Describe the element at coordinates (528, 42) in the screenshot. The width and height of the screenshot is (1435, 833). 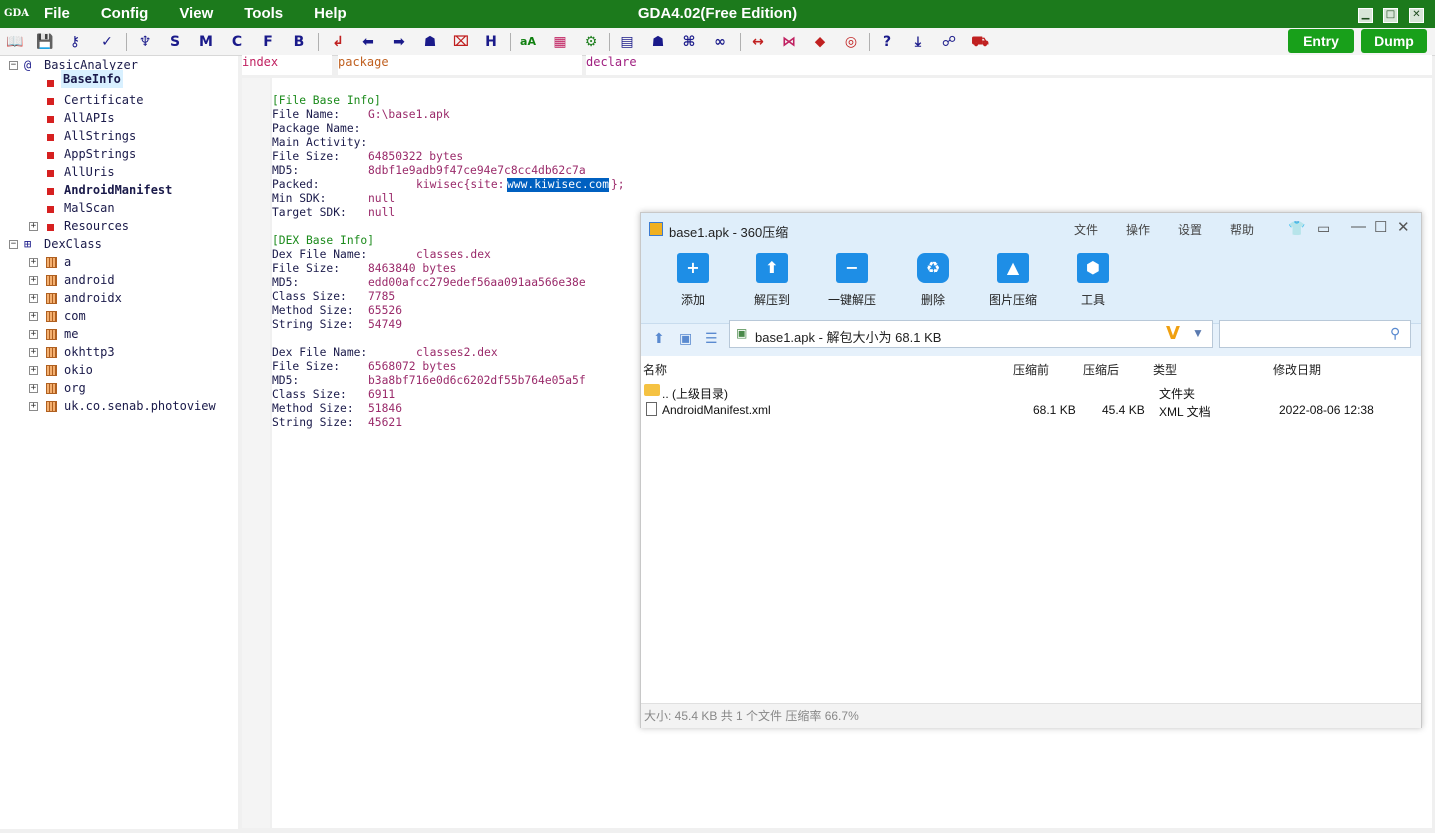
I see `font-icon: aA` at that location.